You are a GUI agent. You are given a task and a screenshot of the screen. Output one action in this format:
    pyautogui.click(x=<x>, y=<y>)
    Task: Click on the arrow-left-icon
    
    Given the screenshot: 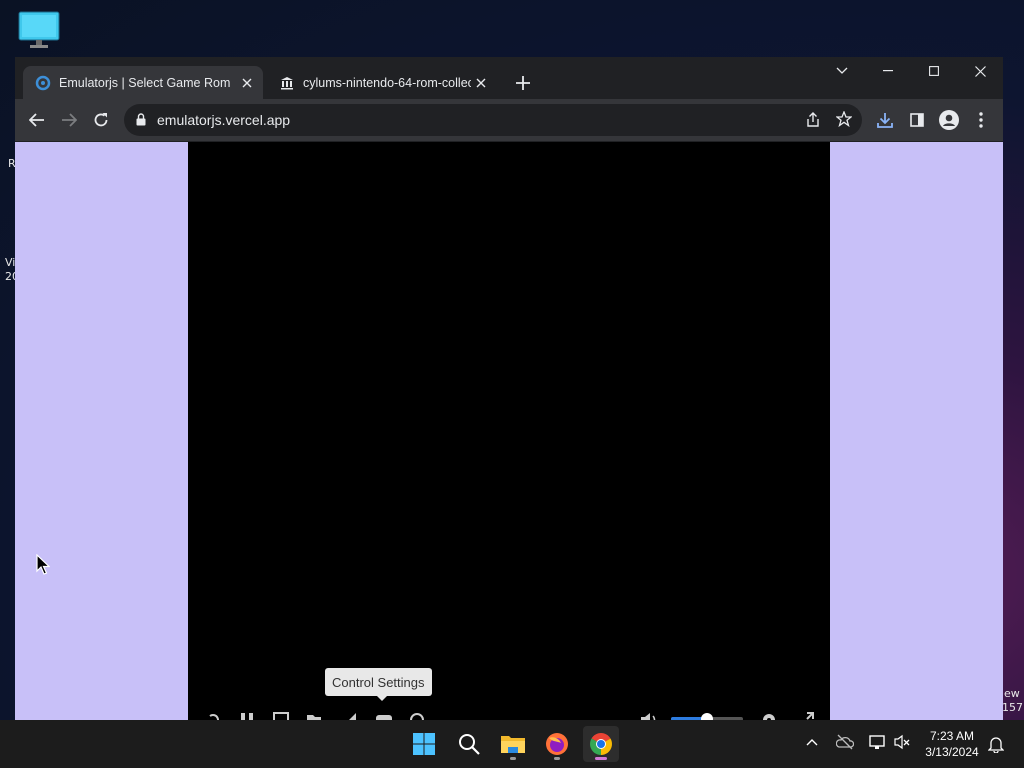 What is the action you would take?
    pyautogui.click(x=36, y=120)
    